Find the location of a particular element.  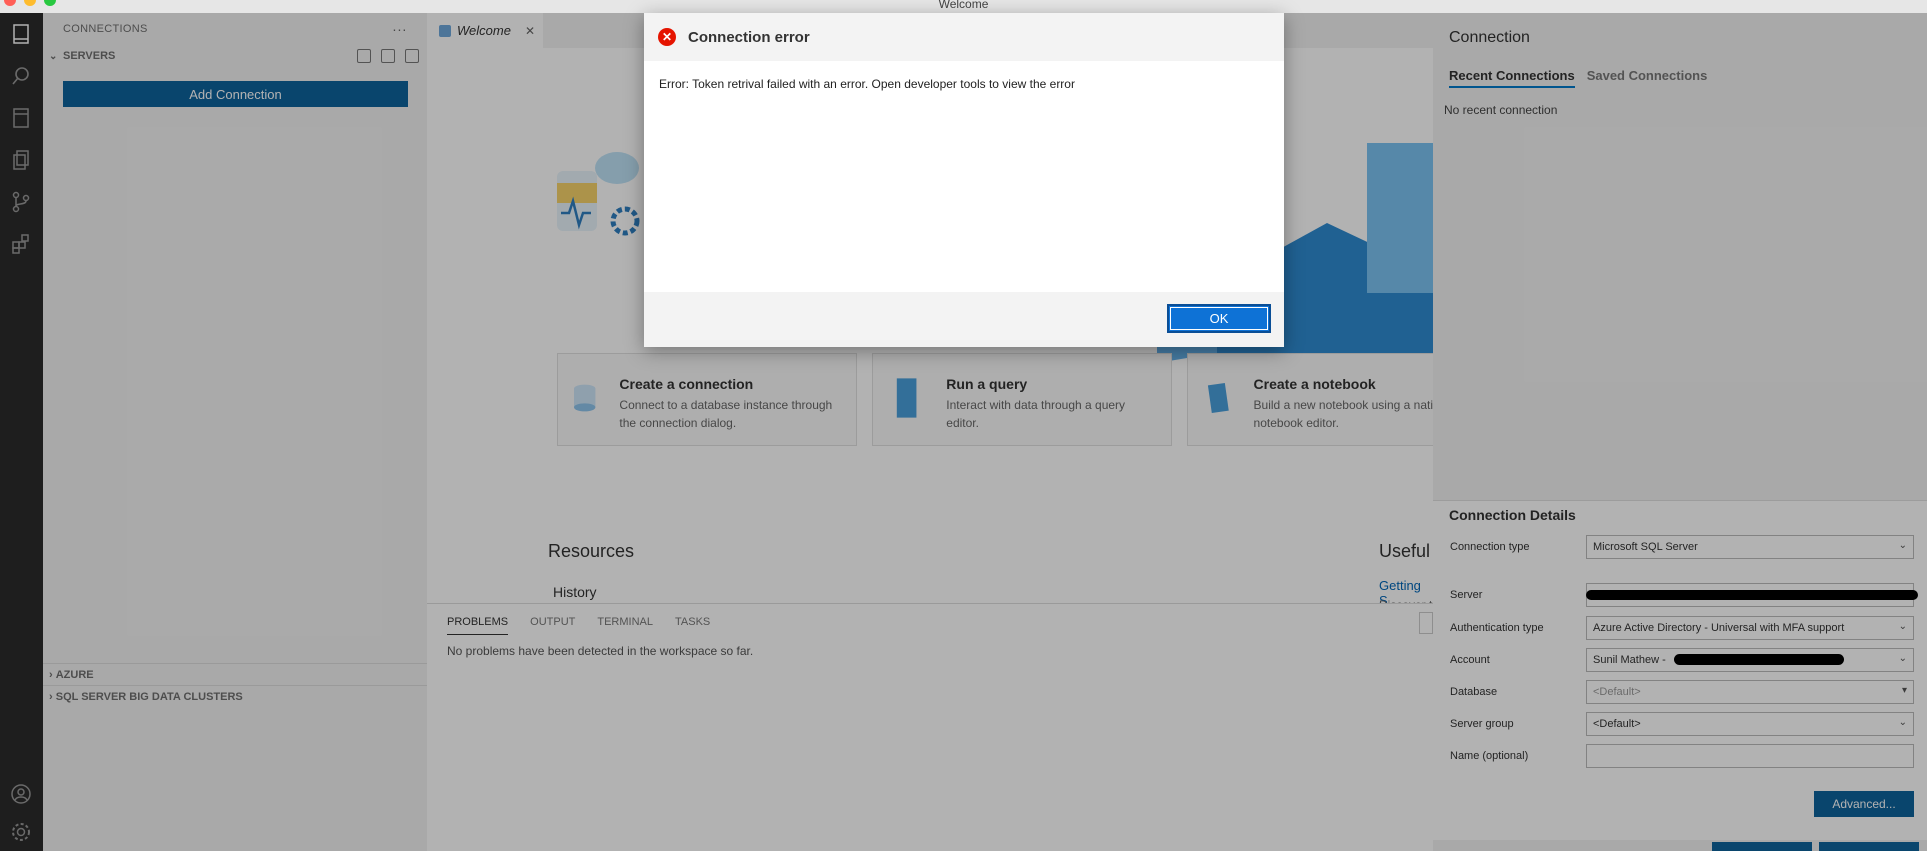

dialog-title: Connection error is located at coordinates (749, 37).